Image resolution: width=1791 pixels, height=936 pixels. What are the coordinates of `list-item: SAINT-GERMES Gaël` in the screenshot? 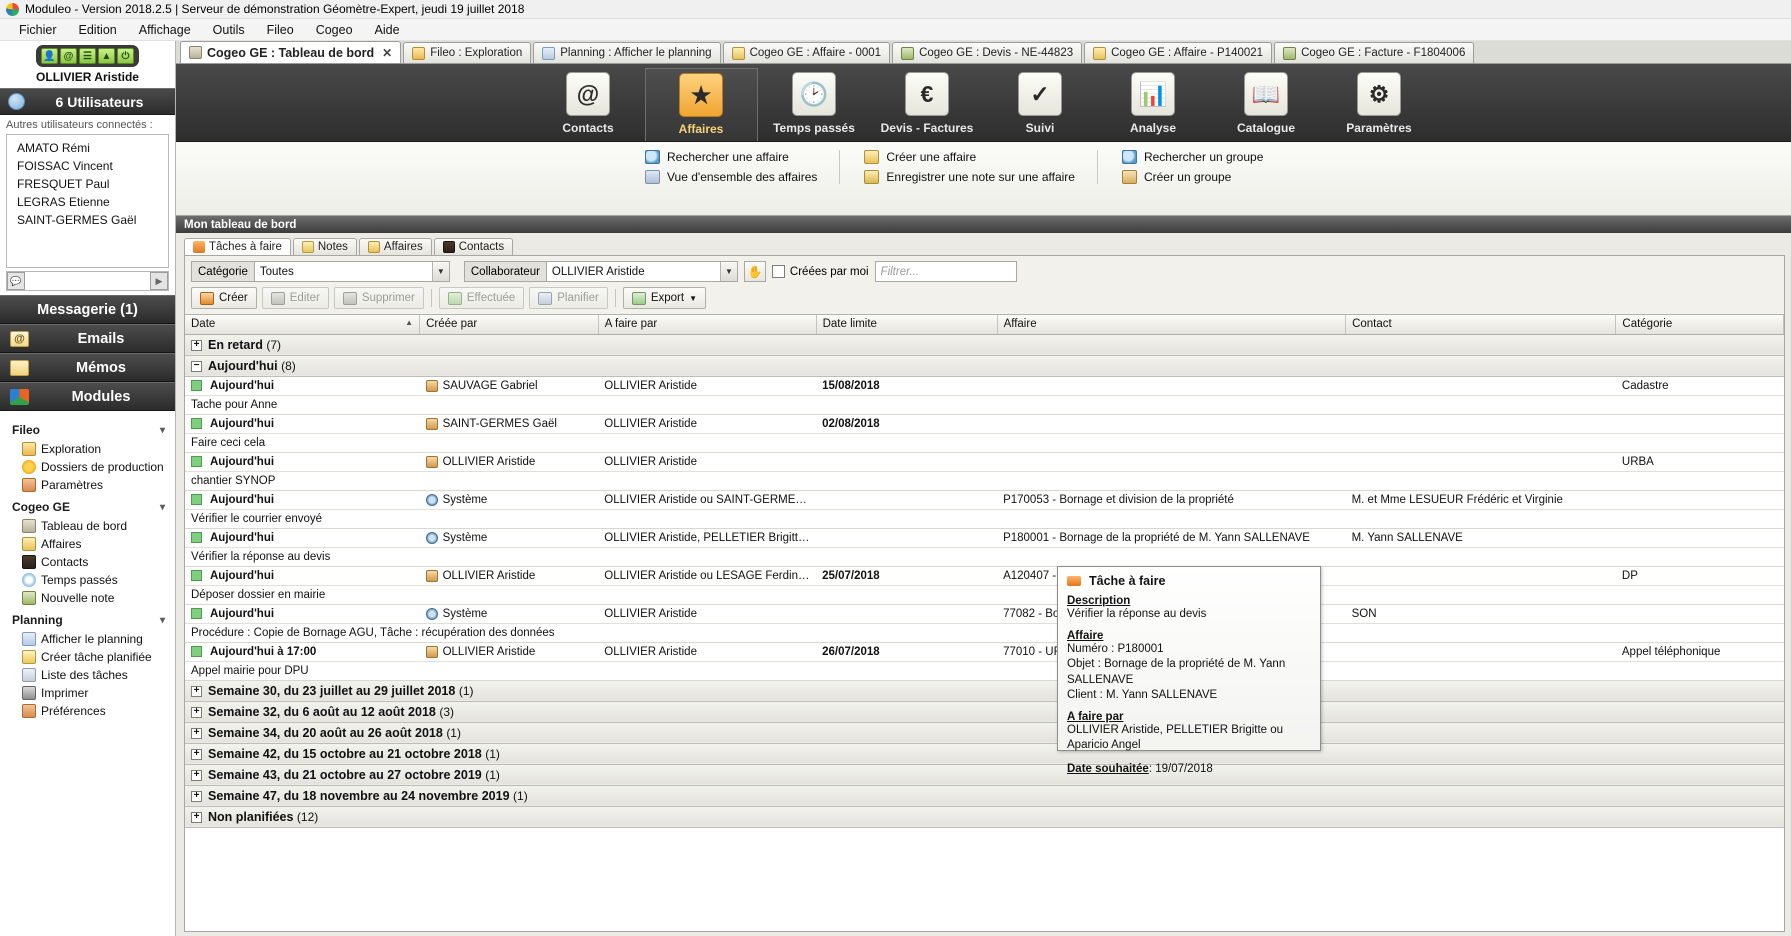 It's located at (87, 220).